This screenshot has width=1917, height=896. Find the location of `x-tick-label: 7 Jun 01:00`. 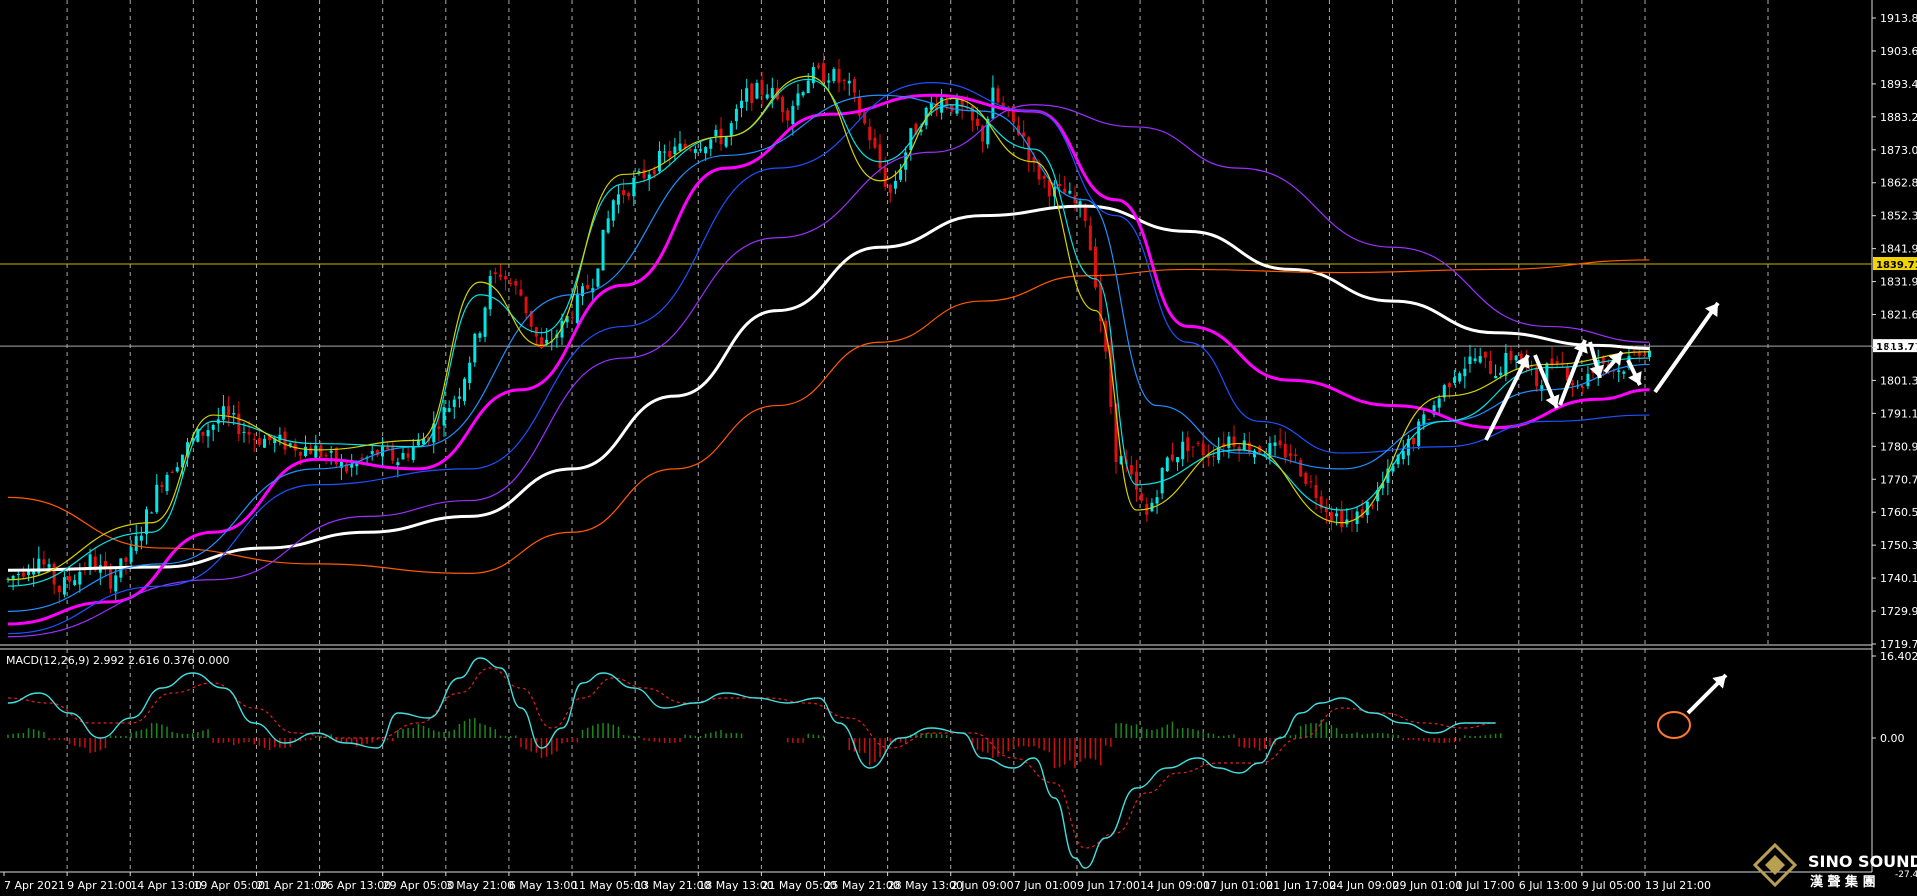

x-tick-label: 7 Jun 01:00 is located at coordinates (1045, 885).